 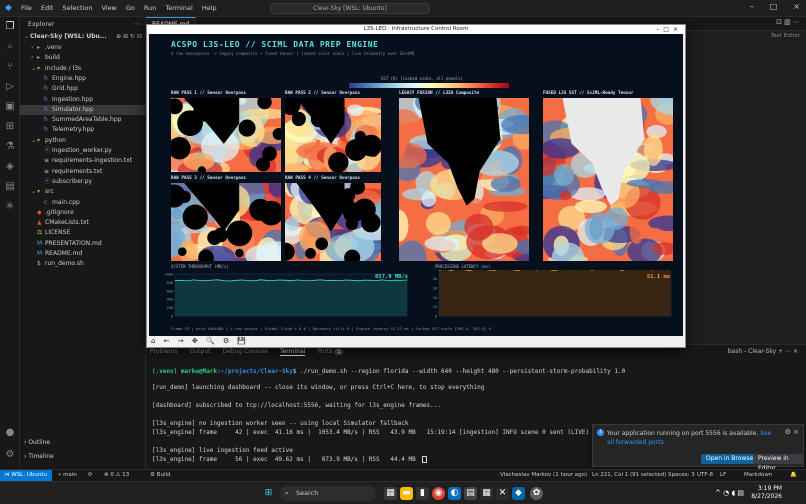 What do you see at coordinates (438, 493) in the screenshot?
I see `chrome-icon: ◉` at bounding box center [438, 493].